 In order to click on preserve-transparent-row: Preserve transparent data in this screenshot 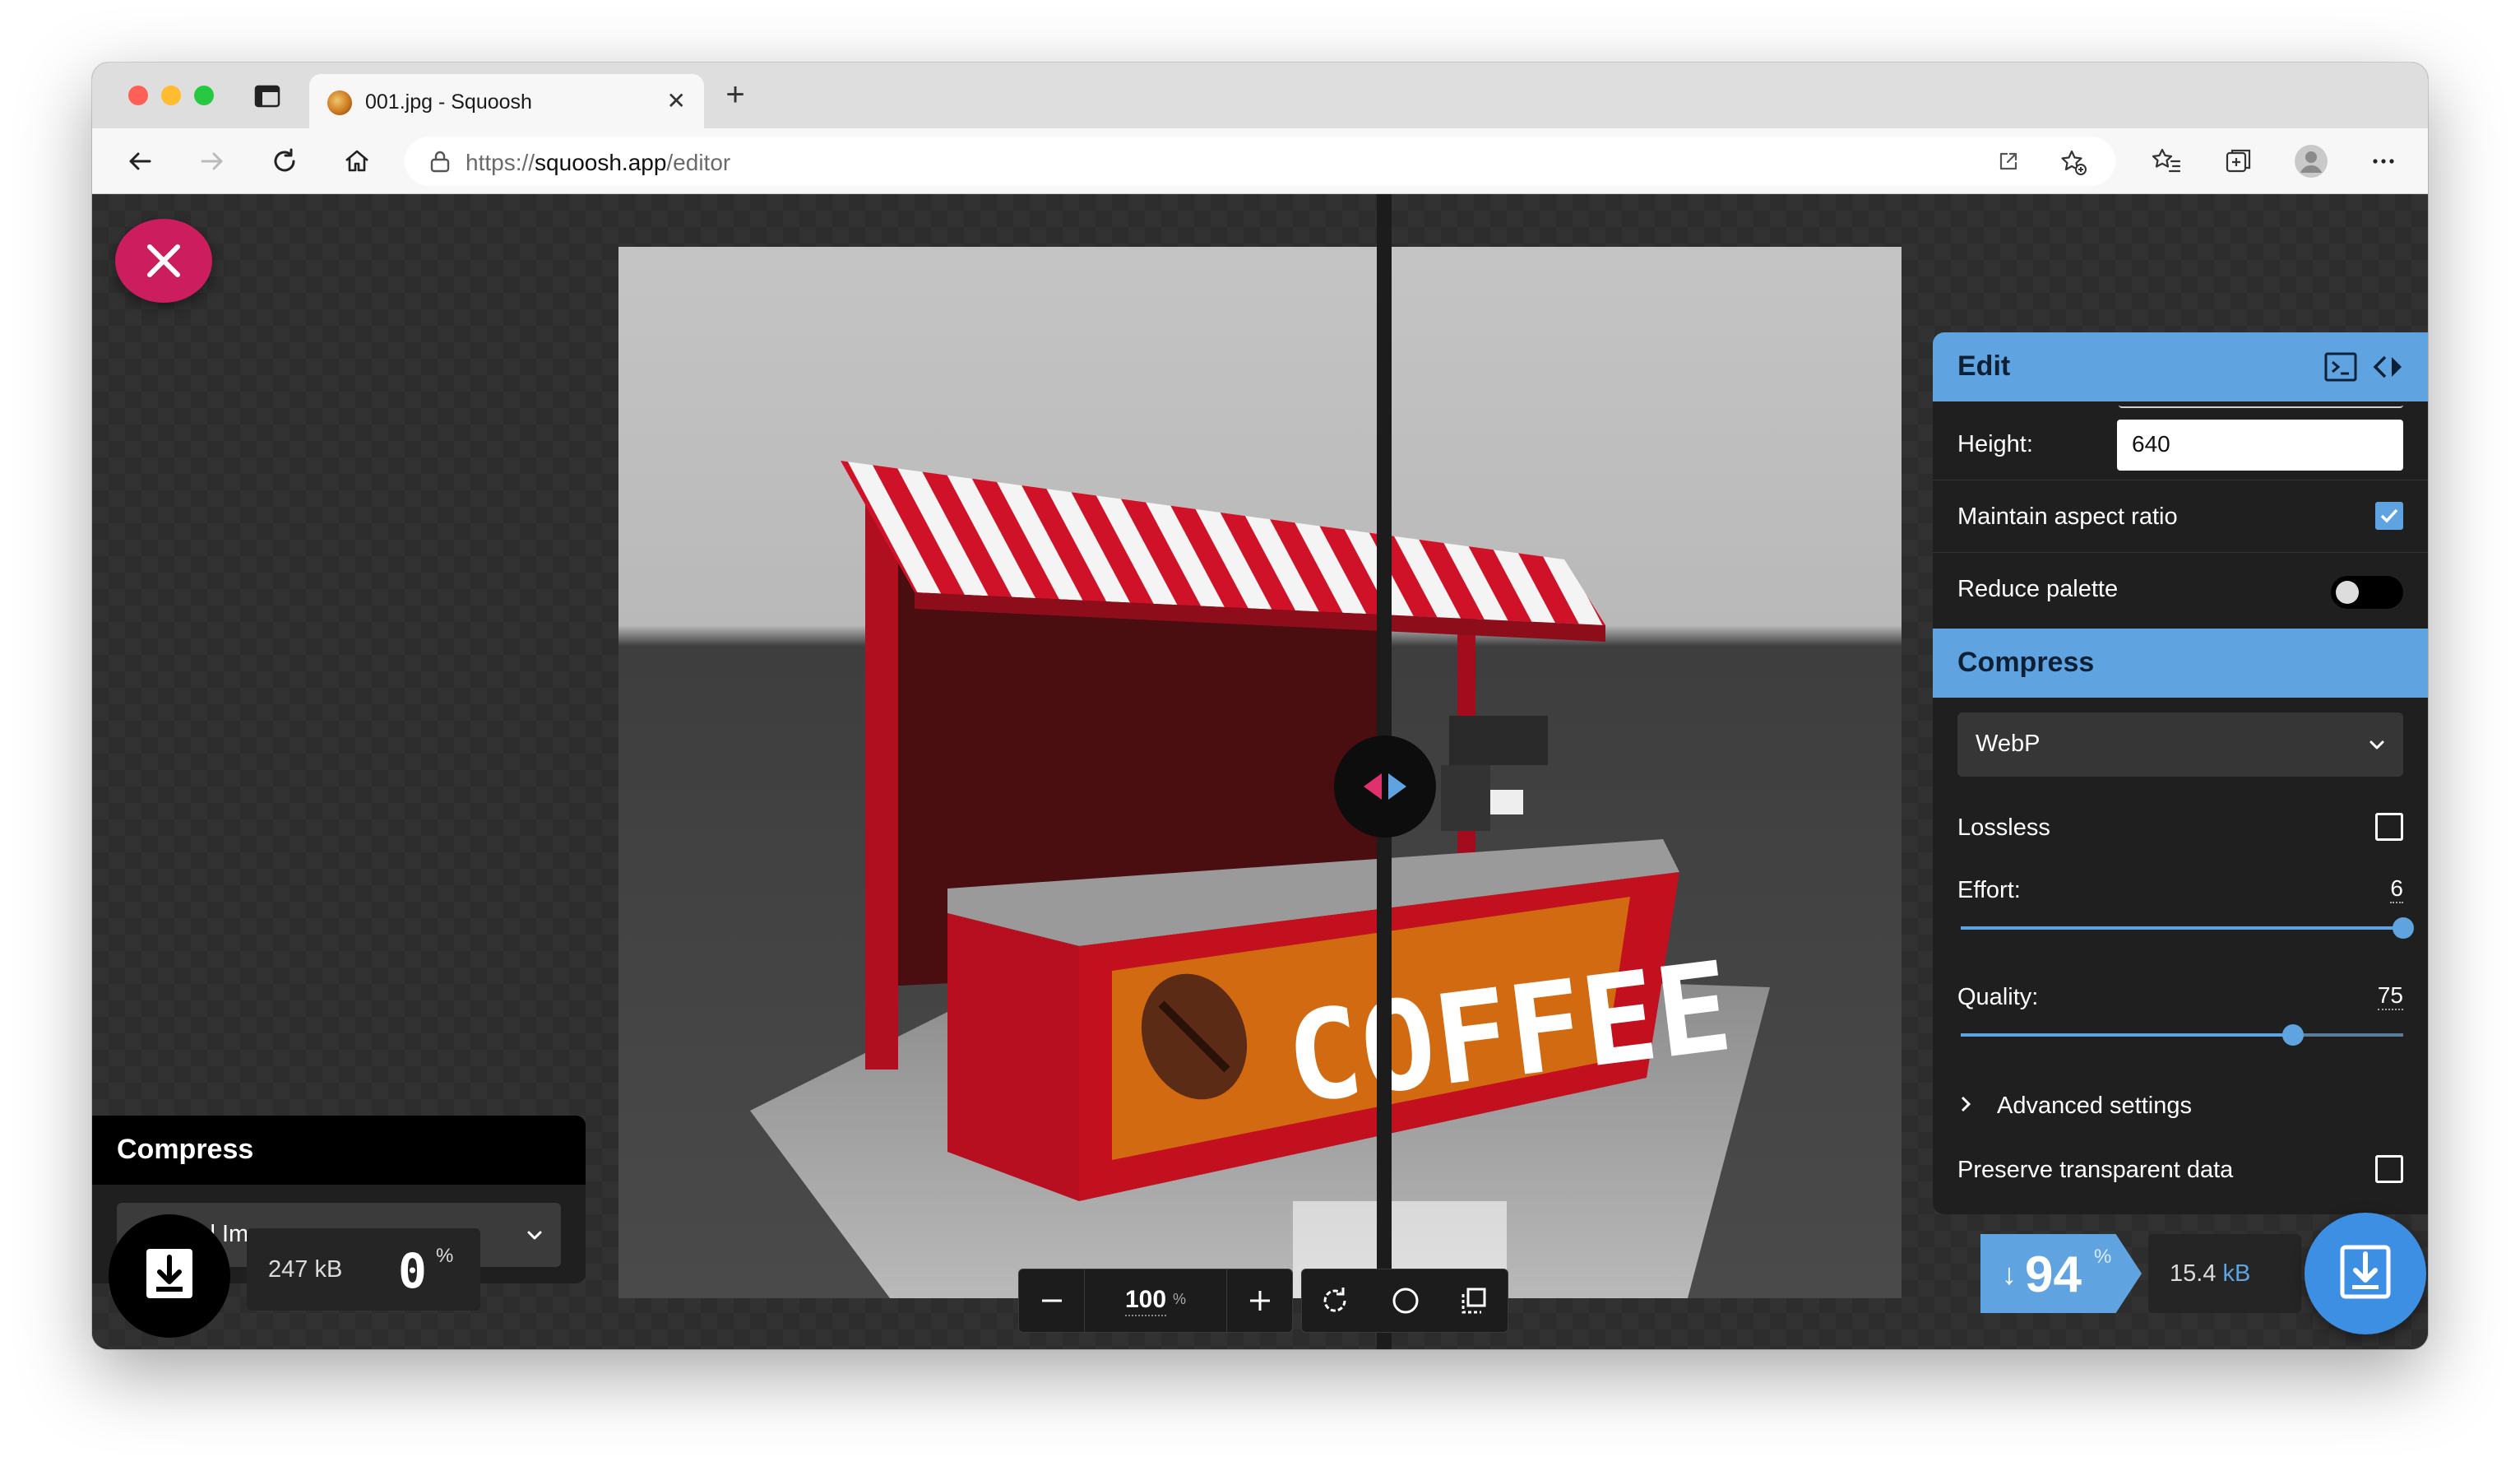, I will do `click(2180, 1170)`.